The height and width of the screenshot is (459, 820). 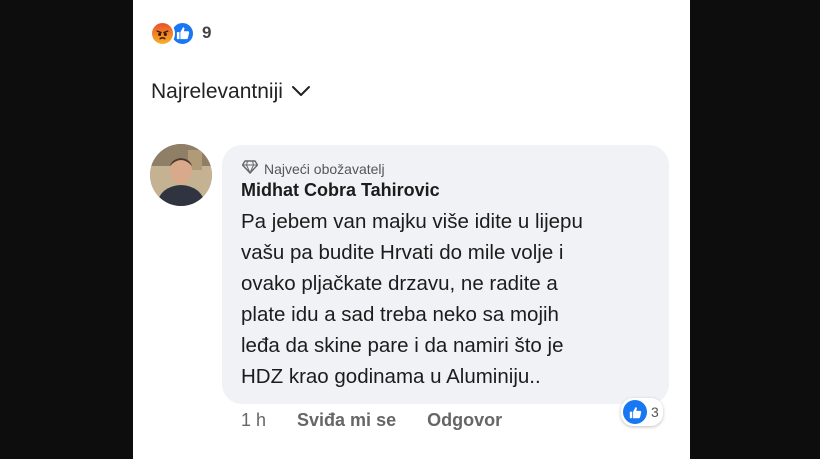 What do you see at coordinates (301, 91) in the screenshot?
I see `chevron-down-icon` at bounding box center [301, 91].